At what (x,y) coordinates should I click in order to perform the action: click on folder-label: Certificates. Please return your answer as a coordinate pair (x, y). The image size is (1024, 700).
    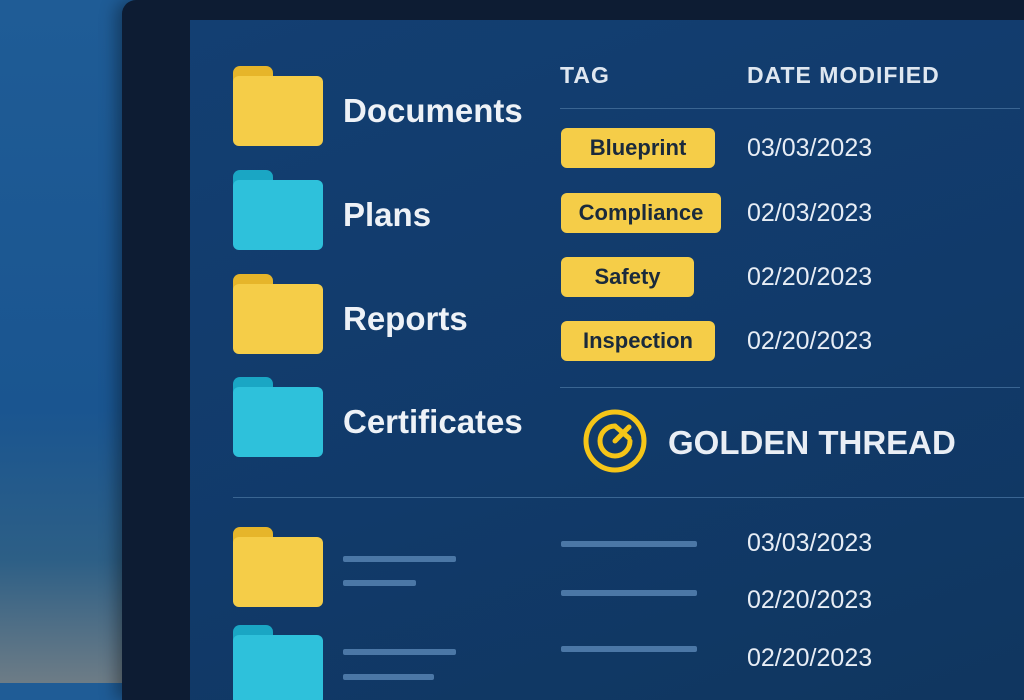
    Looking at the image, I should click on (433, 421).